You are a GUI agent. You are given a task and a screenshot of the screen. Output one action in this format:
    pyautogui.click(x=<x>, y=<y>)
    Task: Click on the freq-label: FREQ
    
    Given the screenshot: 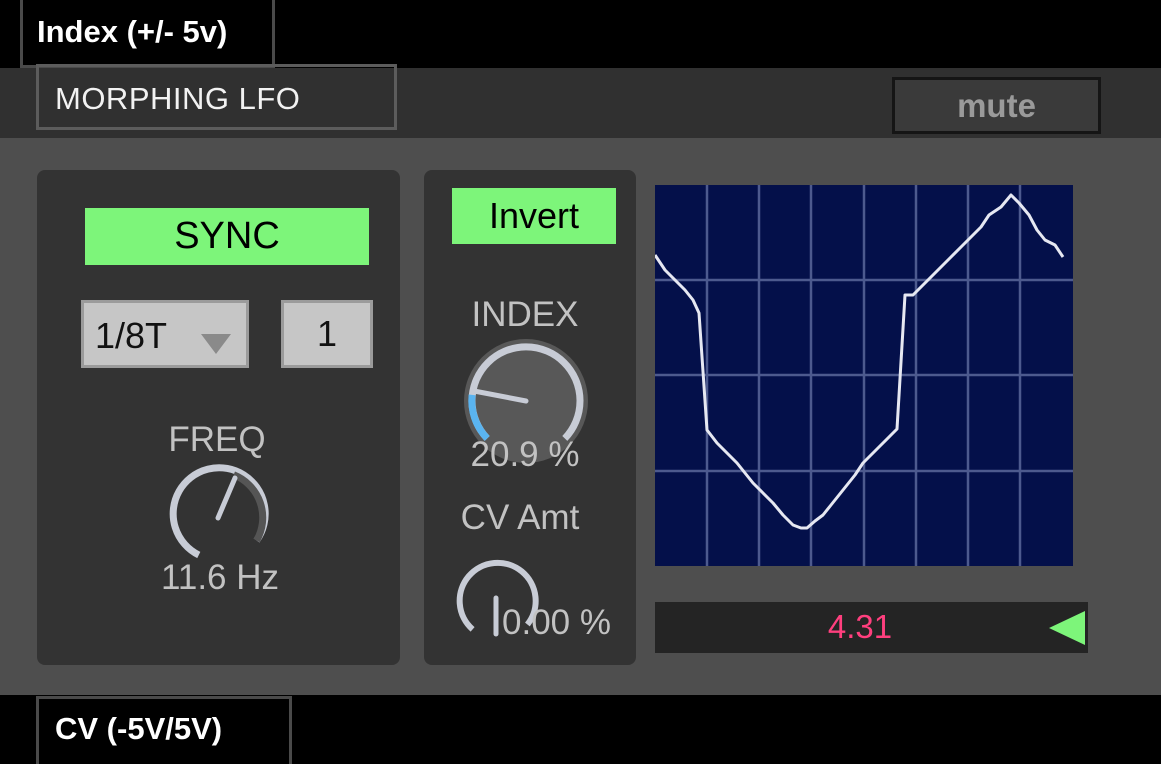 What is the action you would take?
    pyautogui.click(x=217, y=439)
    